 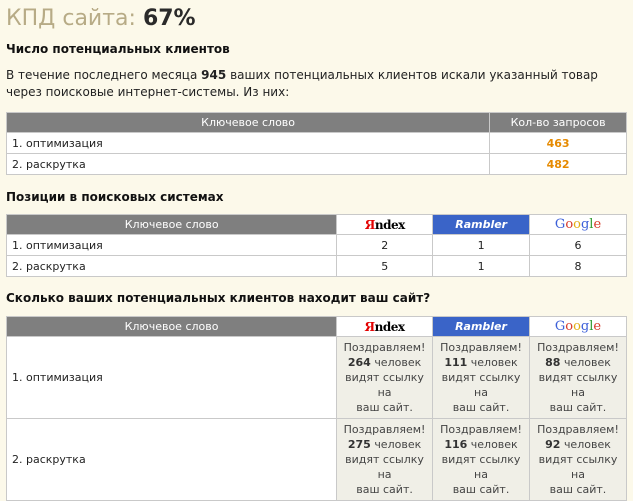 I want to click on google-position: 8, so click(x=578, y=266).